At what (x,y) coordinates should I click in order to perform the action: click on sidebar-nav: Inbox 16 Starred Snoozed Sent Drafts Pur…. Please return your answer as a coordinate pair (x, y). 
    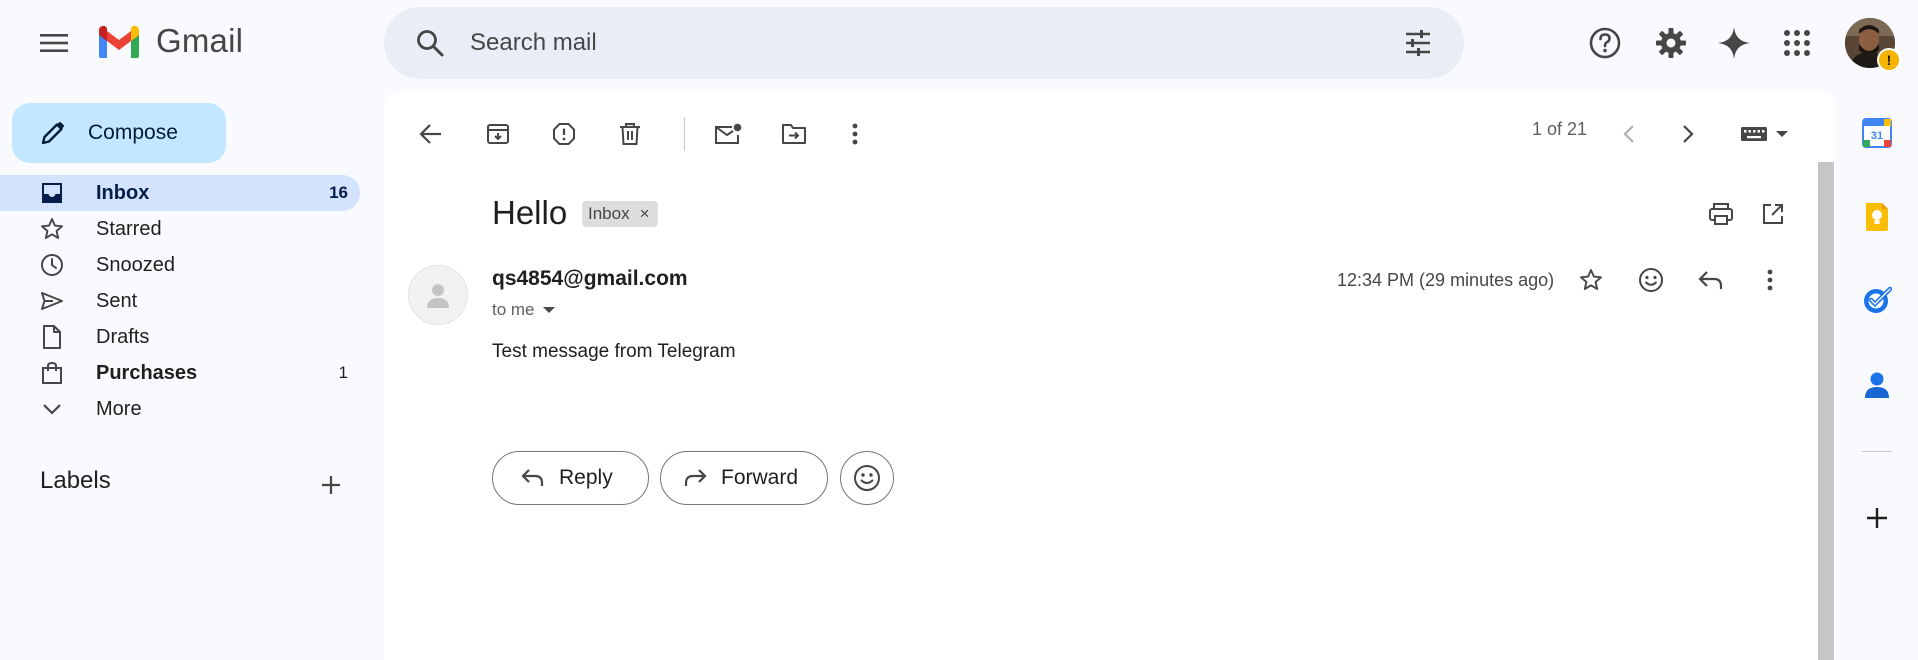
    Looking at the image, I should click on (180, 301).